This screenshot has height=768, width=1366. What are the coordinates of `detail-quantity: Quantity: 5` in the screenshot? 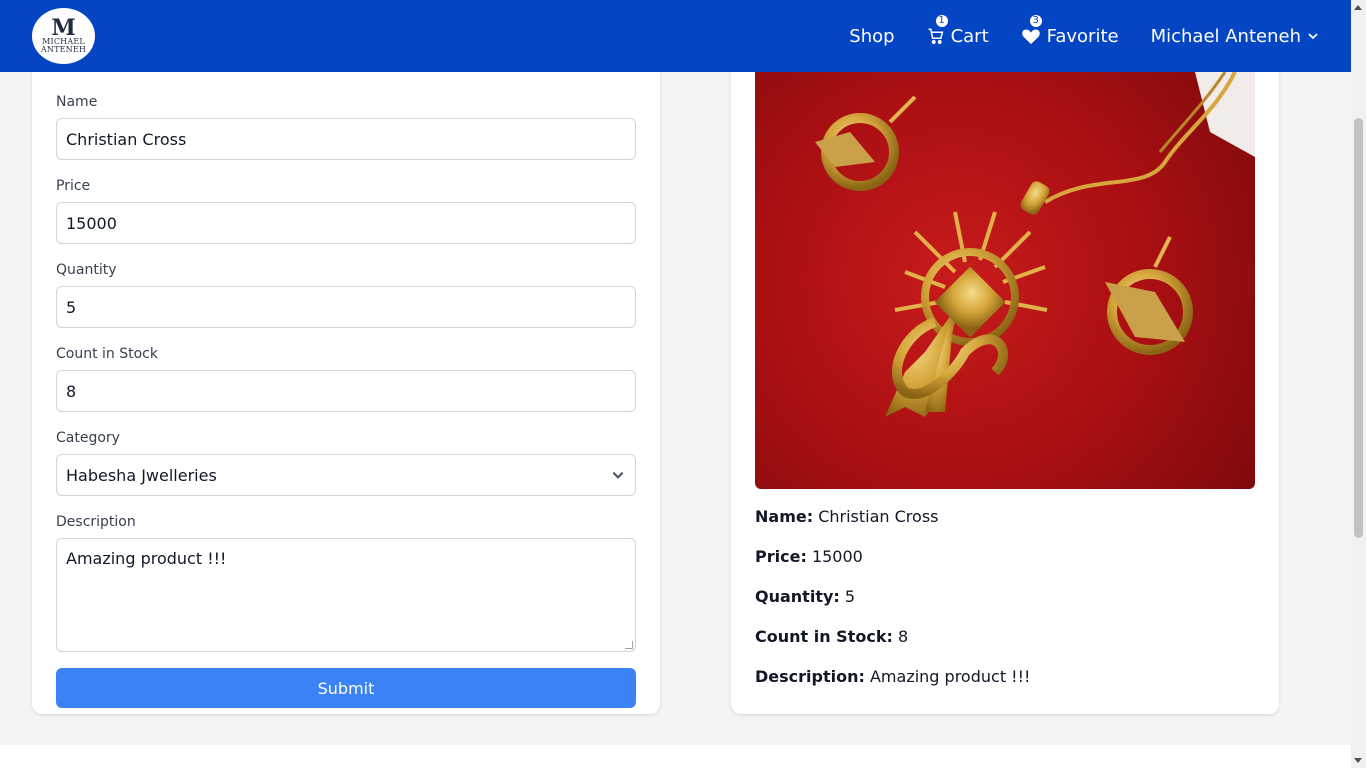 It's located at (805, 596).